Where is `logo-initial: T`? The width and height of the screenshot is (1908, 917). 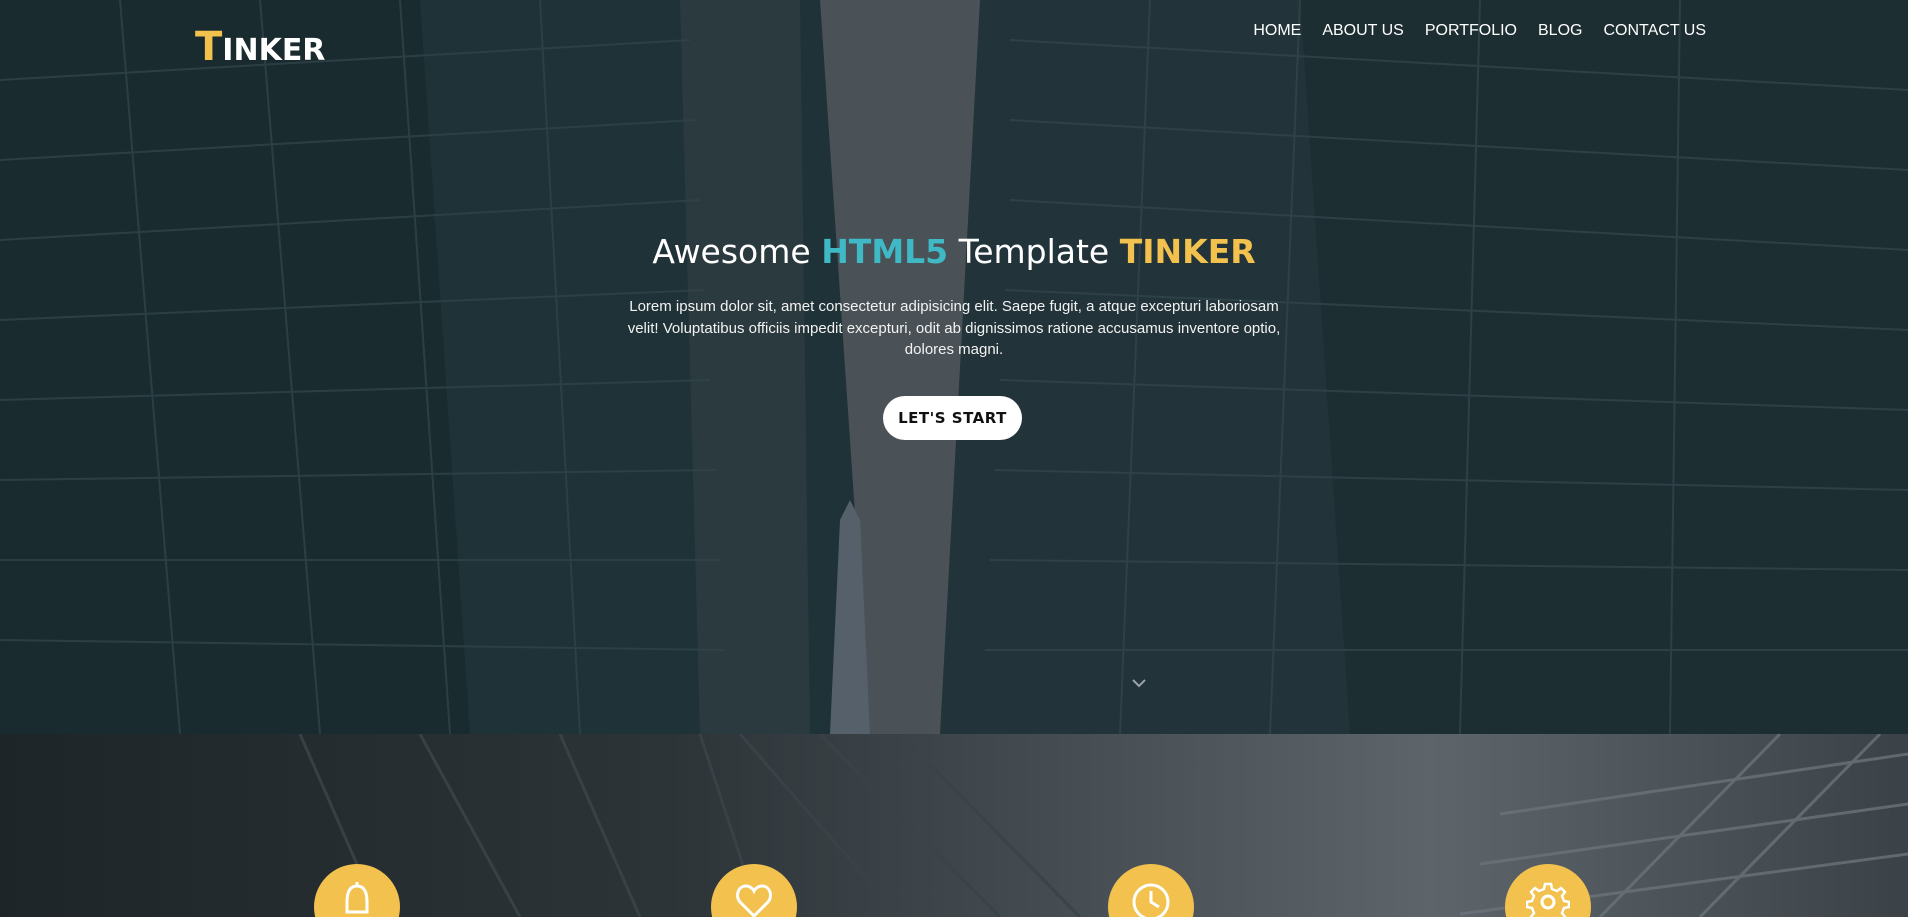
logo-initial: T is located at coordinates (209, 47).